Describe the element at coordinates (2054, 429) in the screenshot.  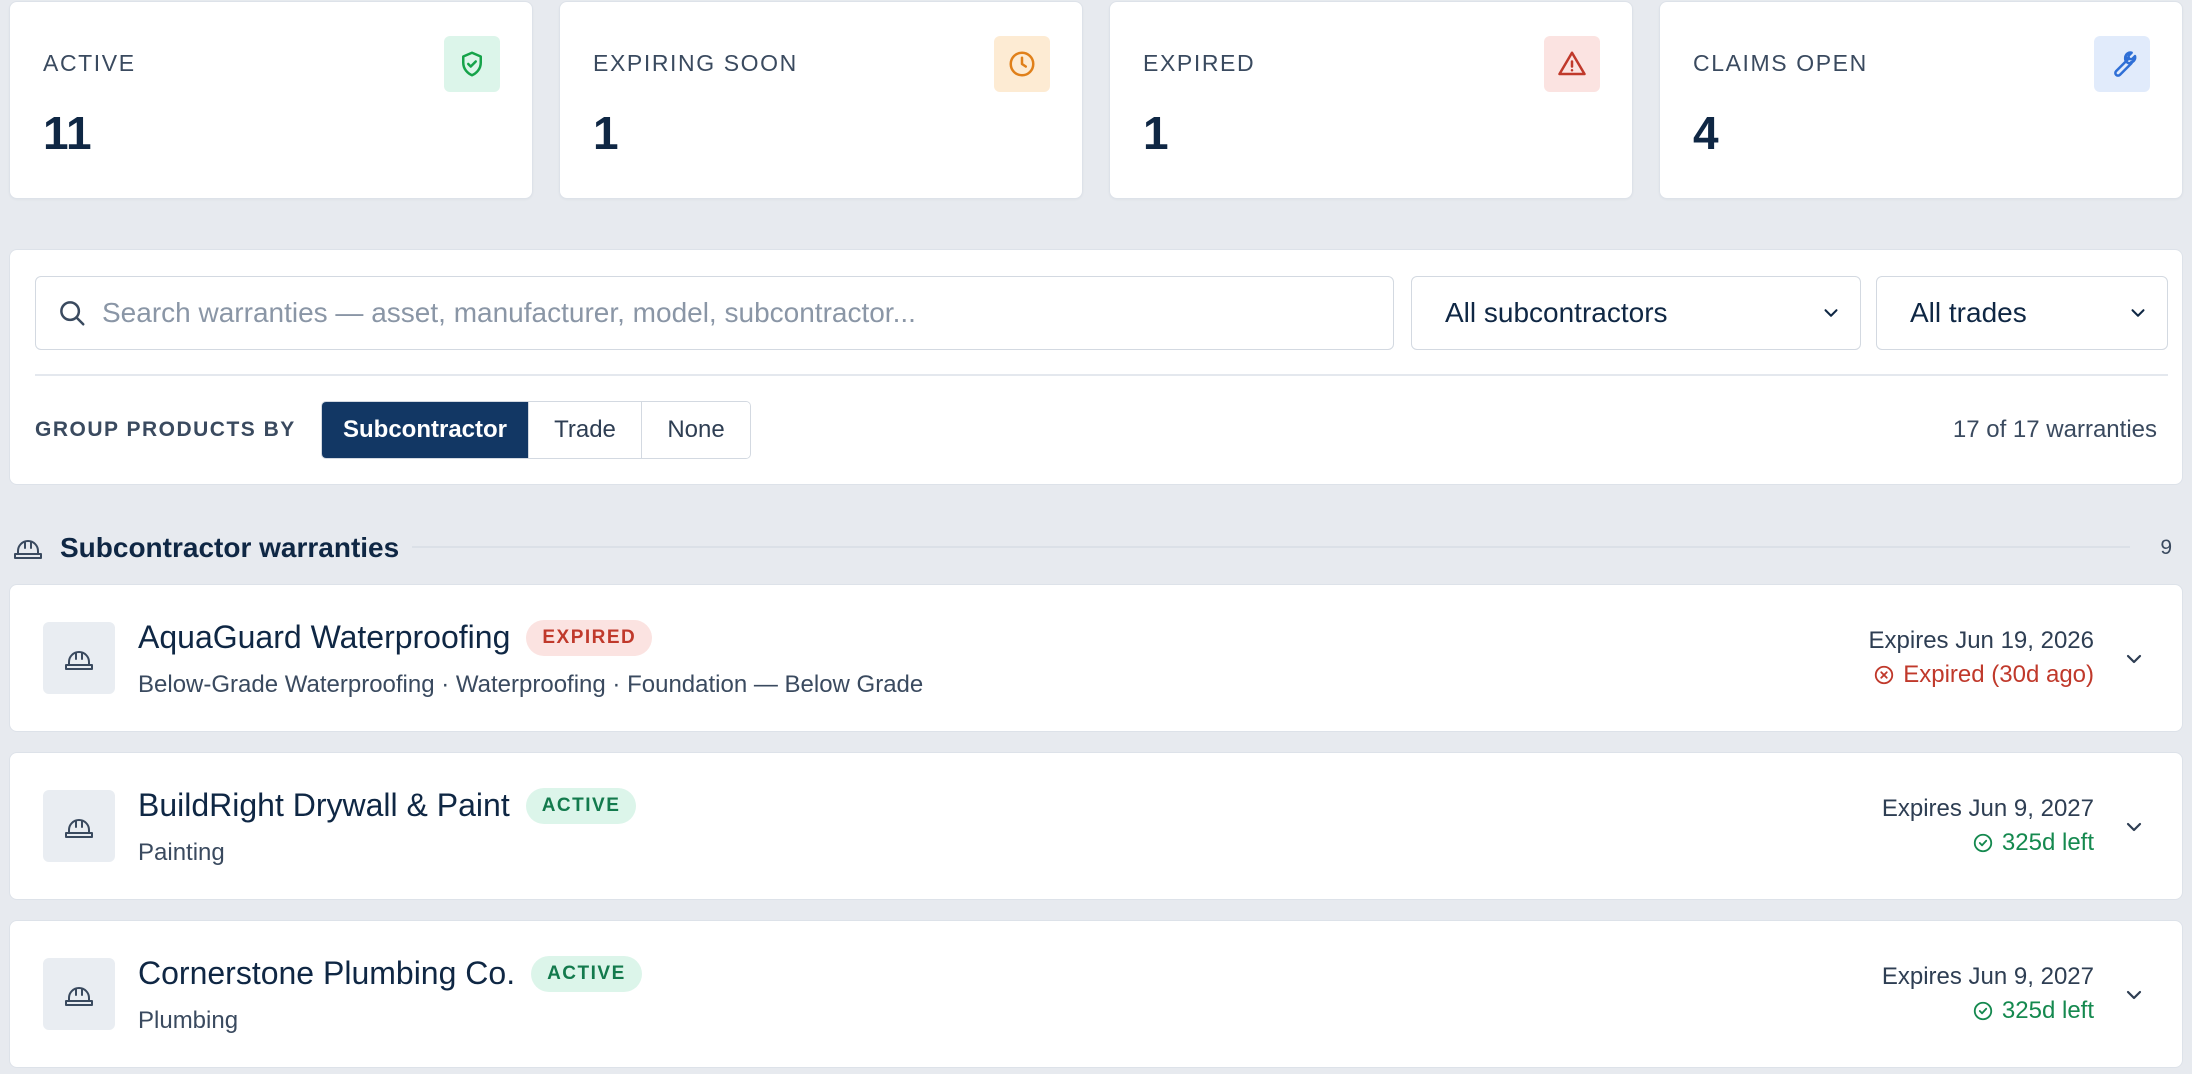
I see `results-count: 17 of 17 warranties` at that location.